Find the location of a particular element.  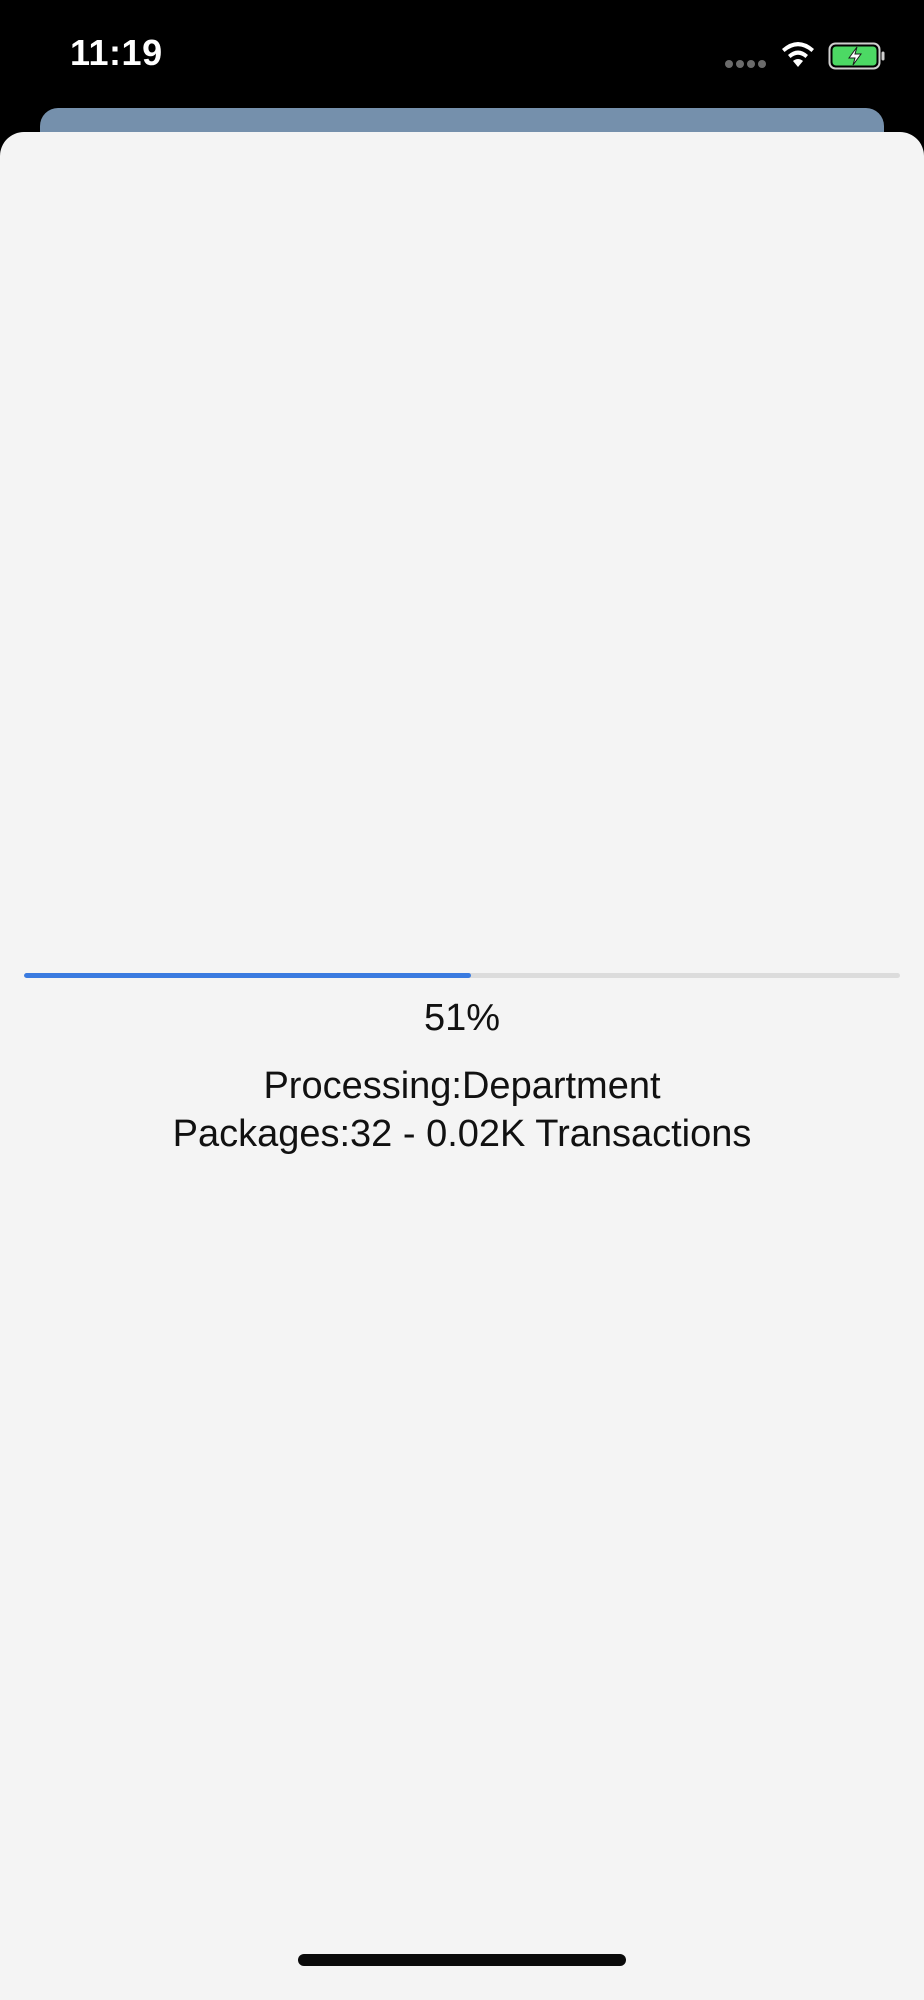

home-indicator is located at coordinates (462, 1960).